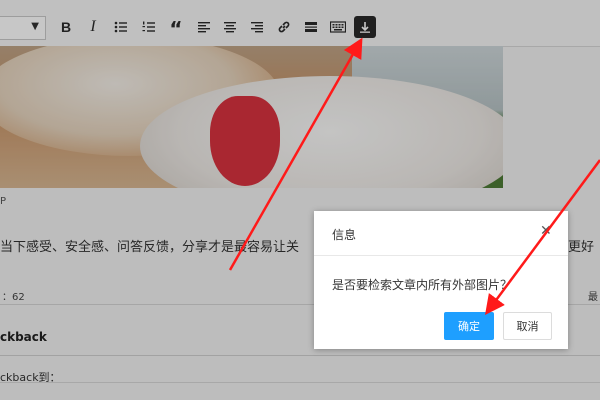 This screenshot has width=600, height=400. Describe the element at coordinates (527, 326) in the screenshot. I see `cancel-button: 取消` at that location.